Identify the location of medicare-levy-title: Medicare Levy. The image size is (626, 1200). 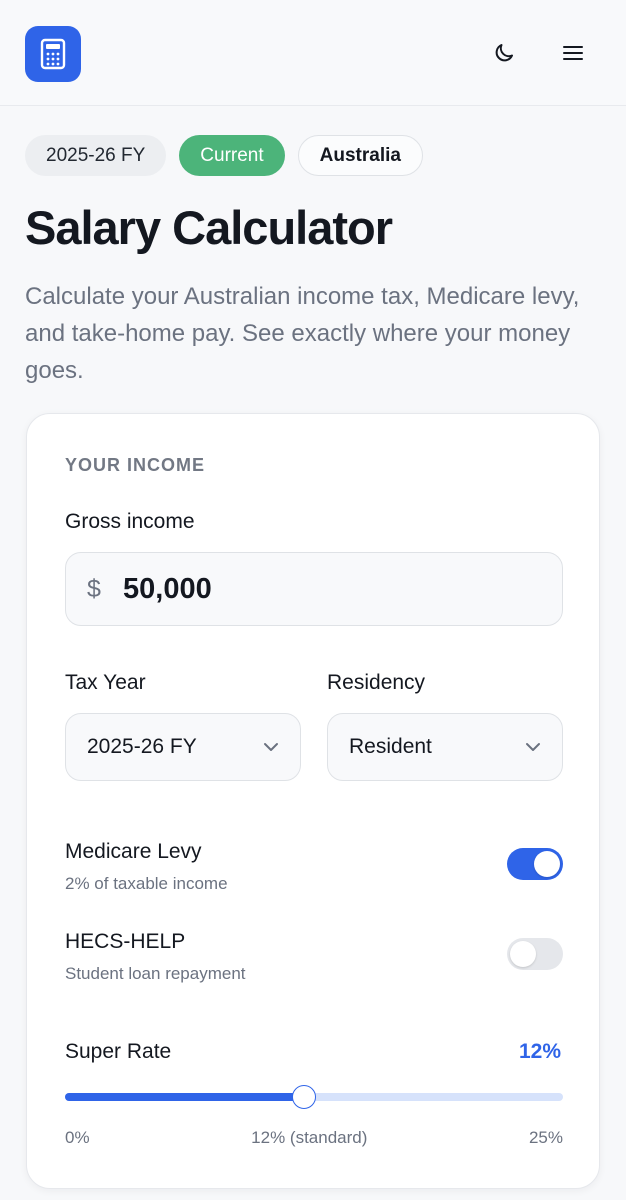
(133, 851).